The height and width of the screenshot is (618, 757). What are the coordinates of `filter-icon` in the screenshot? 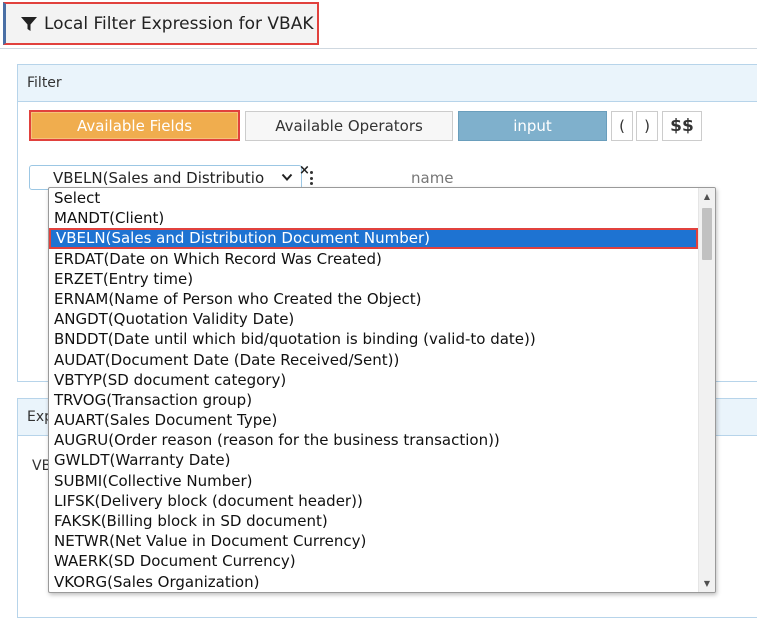 It's located at (29, 23).